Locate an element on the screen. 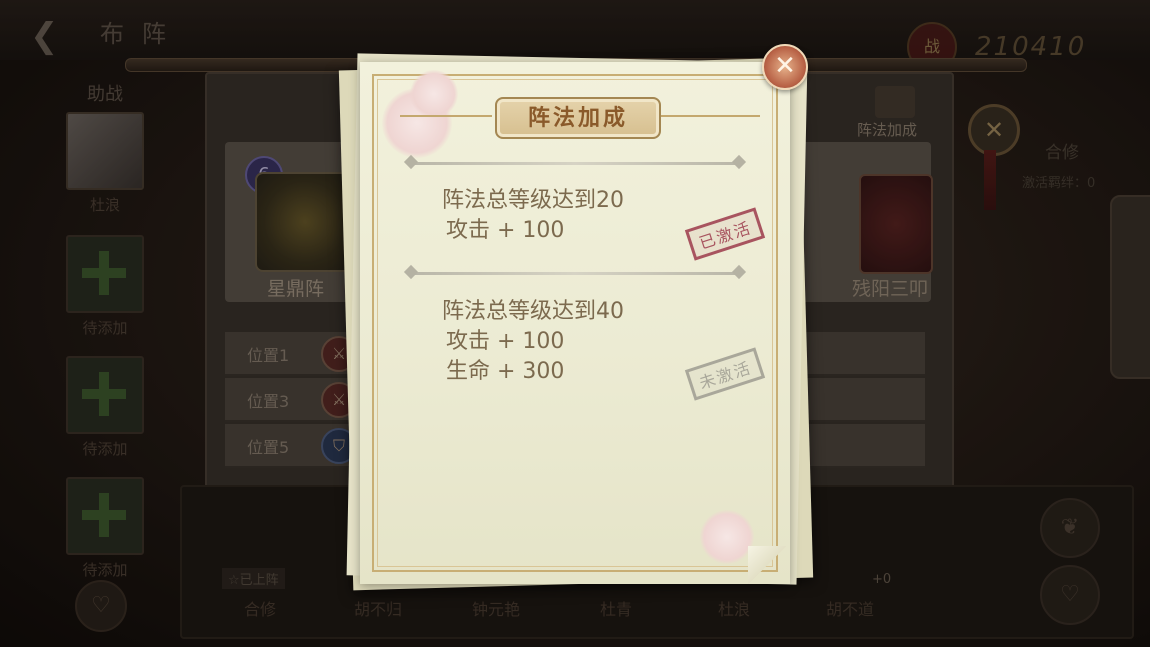 This screenshot has width=1150, height=647. tier-condition: 阵法总等级达到20 is located at coordinates (533, 200).